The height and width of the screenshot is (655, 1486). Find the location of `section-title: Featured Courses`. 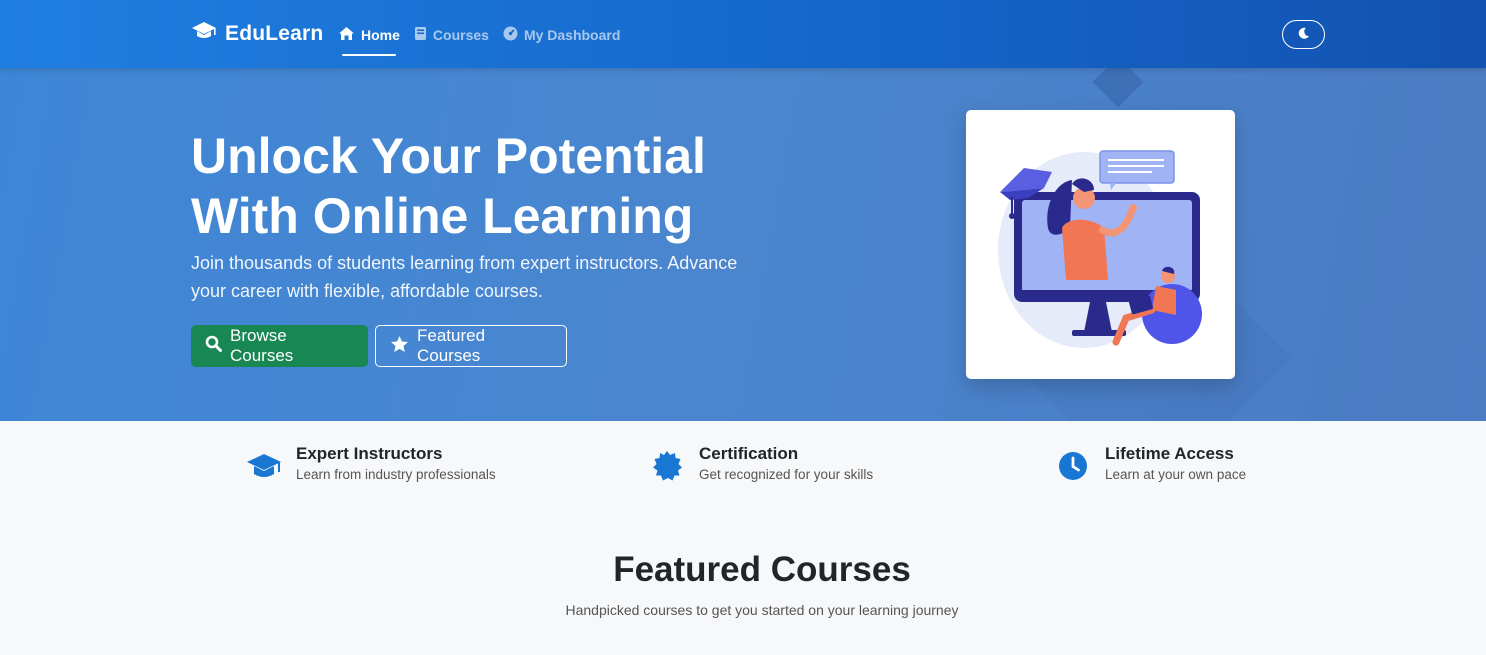

section-title: Featured Courses is located at coordinates (762, 569).